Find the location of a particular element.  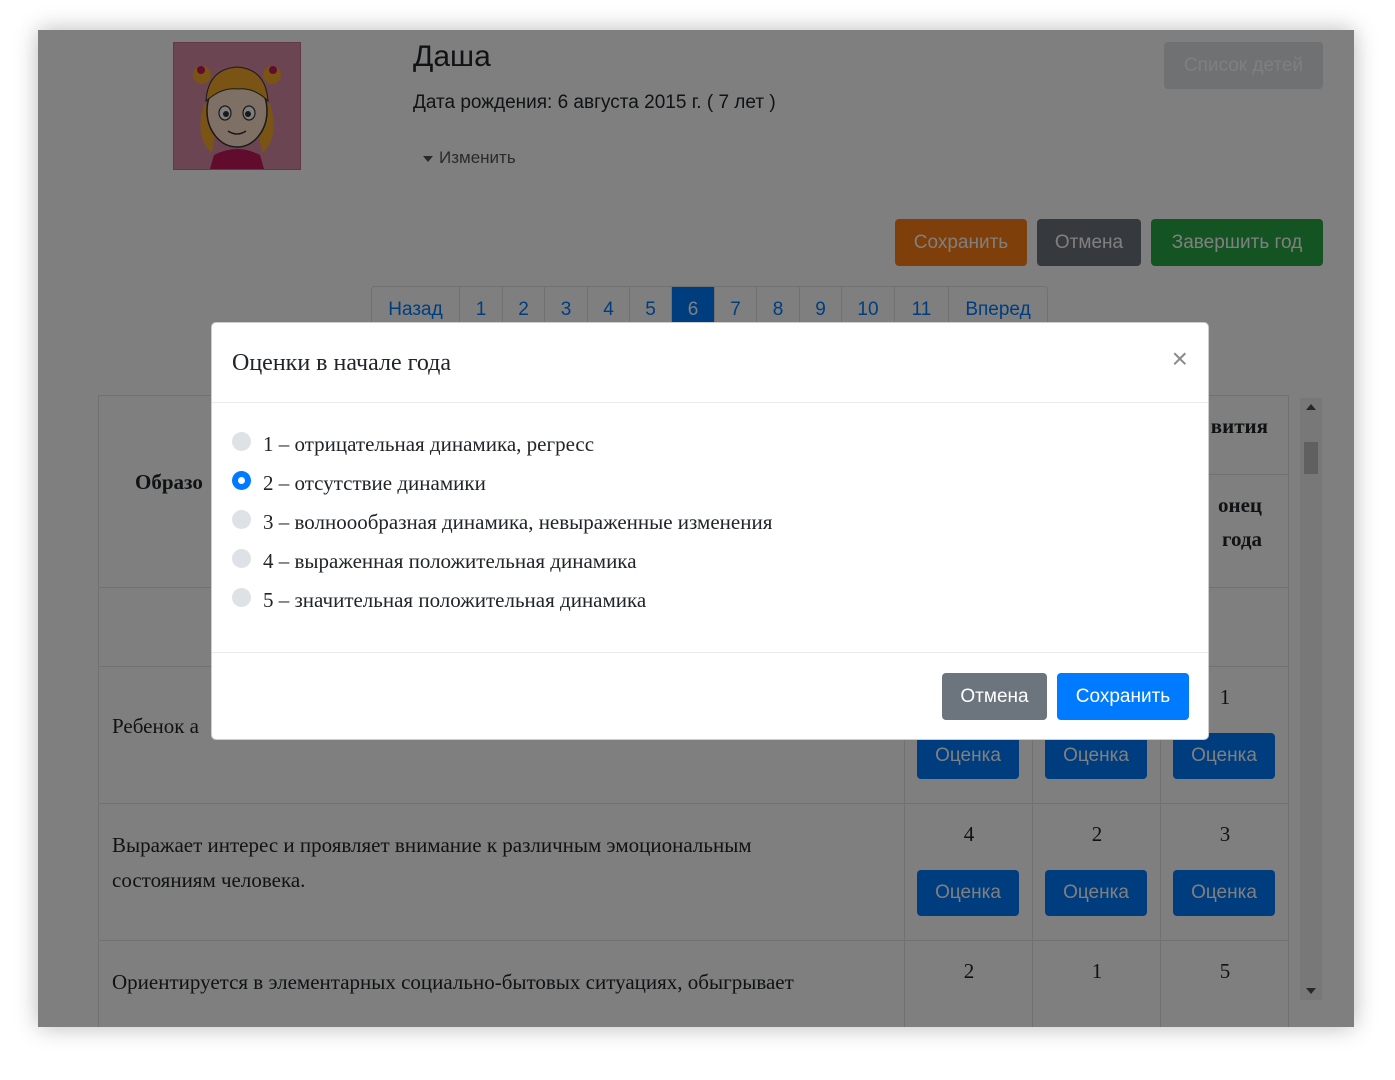

modal-save-button: Сохранить is located at coordinates (1123, 696).